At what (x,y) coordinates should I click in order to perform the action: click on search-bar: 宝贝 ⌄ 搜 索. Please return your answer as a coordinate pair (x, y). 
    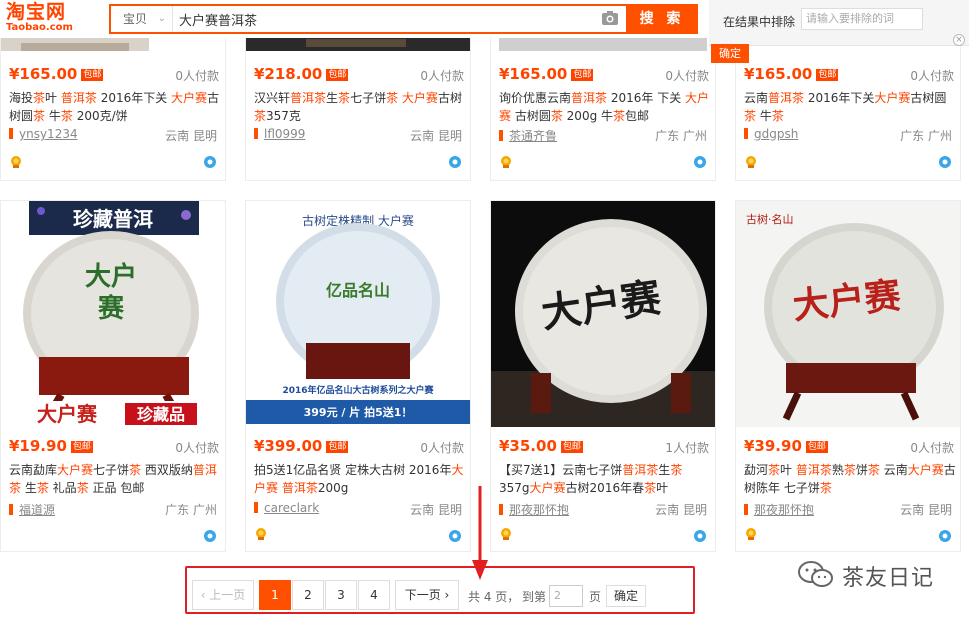
    Looking at the image, I should click on (403, 19).